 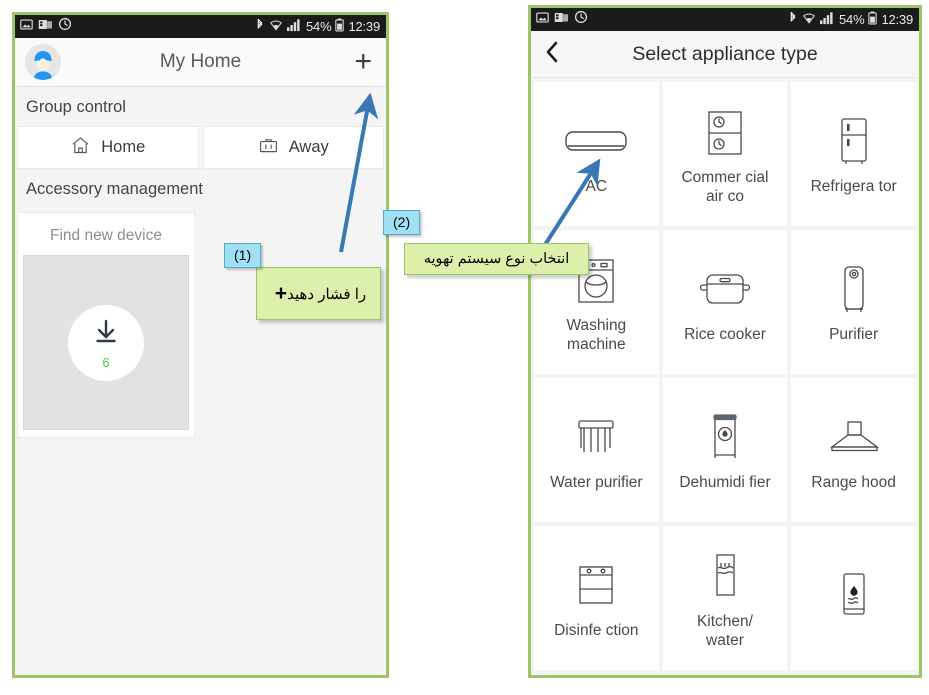 I want to click on appliance-tile-water-heater, so click(x=853, y=598).